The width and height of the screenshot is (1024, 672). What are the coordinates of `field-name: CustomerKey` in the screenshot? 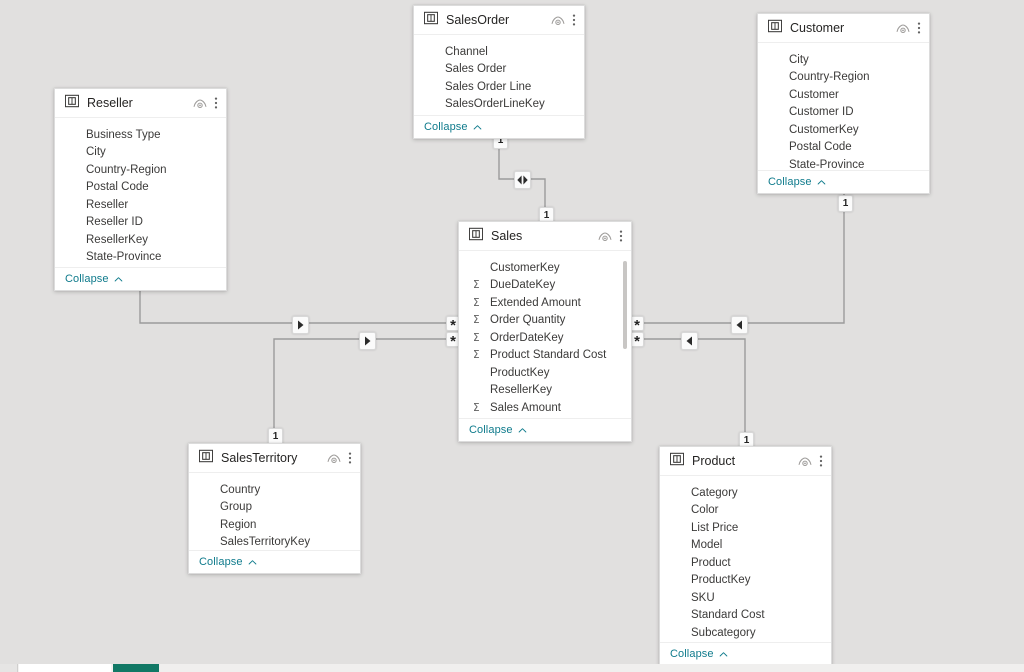 It's located at (824, 129).